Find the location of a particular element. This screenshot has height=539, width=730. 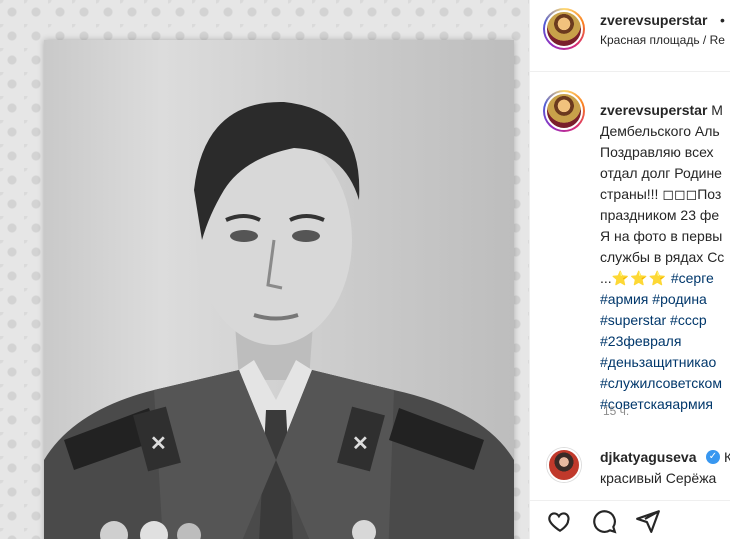

caption-line: Поздравляю всех is located at coordinates (657, 152).